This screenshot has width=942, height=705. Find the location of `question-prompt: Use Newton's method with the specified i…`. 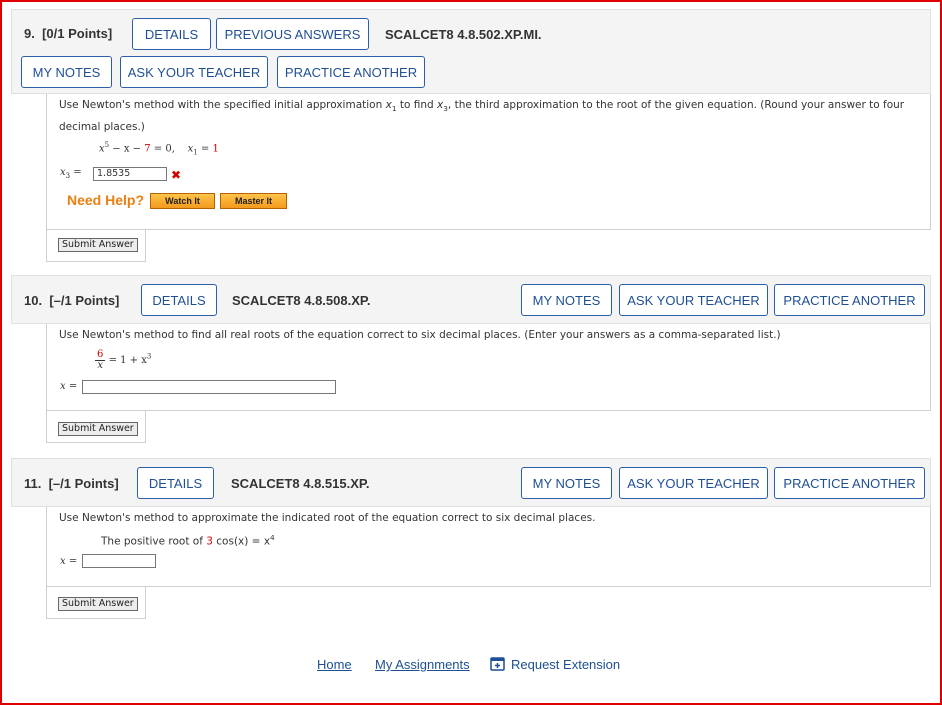

question-prompt: Use Newton's method with the specified i… is located at coordinates (482, 116).